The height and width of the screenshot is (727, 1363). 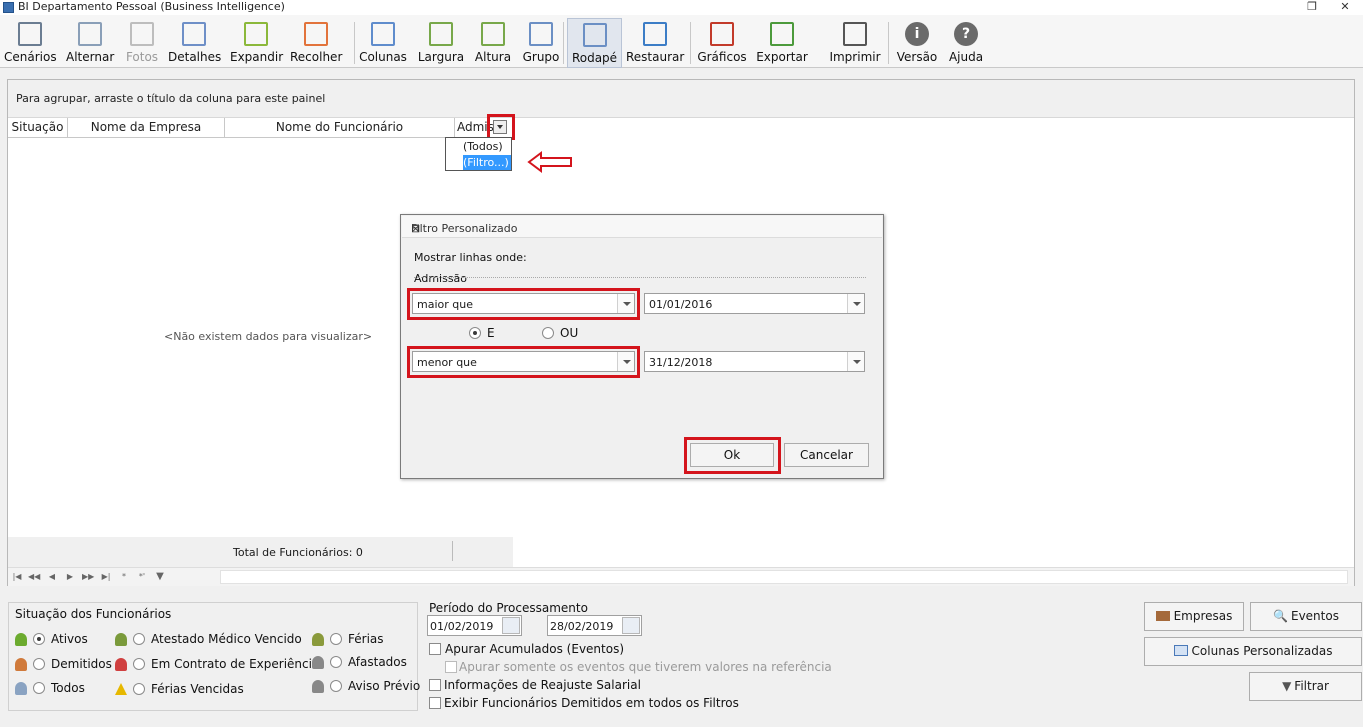 What do you see at coordinates (90, 43) in the screenshot?
I see `toolbar-toggle-button: Alternar` at bounding box center [90, 43].